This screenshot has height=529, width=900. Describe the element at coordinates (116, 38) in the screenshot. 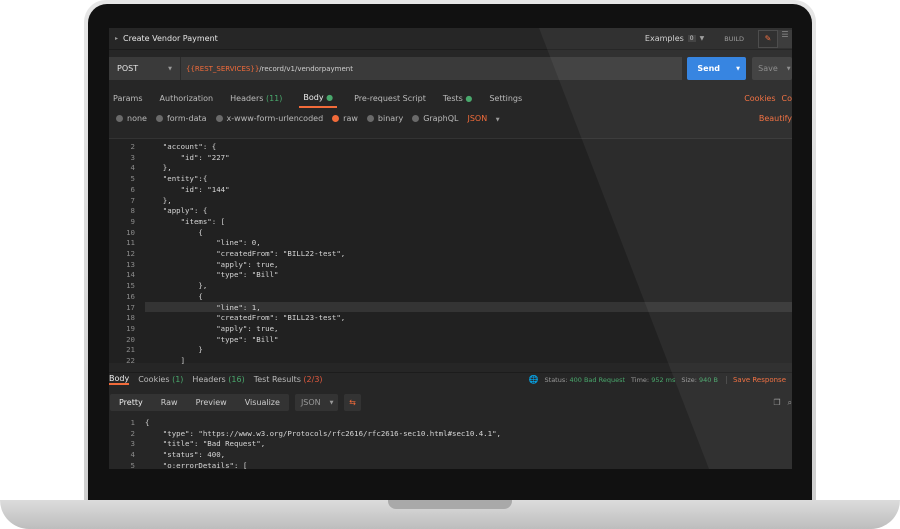

I see `collapse-caret-icon: ▸` at that location.